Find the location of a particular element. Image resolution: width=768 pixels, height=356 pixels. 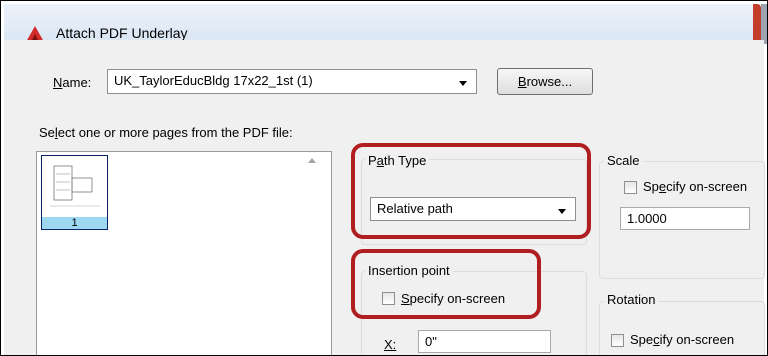

name-label: Name: is located at coordinates (72, 82).